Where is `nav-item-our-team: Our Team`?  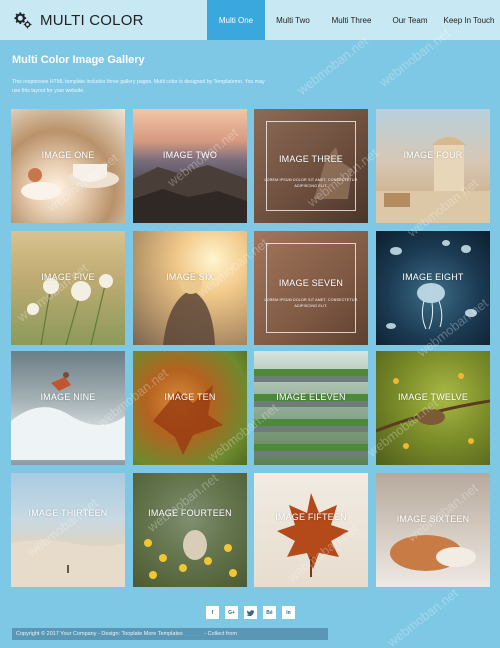 nav-item-our-team: Our Team is located at coordinates (410, 20).